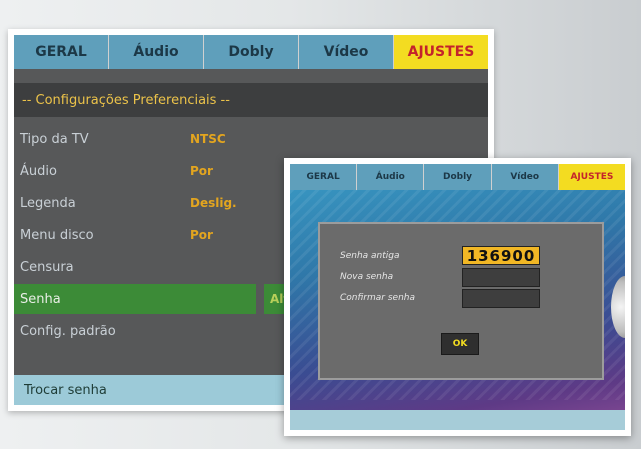 This screenshot has height=449, width=641. What do you see at coordinates (68, 331) in the screenshot?
I see `menu-item-label: Config. padrão` at bounding box center [68, 331].